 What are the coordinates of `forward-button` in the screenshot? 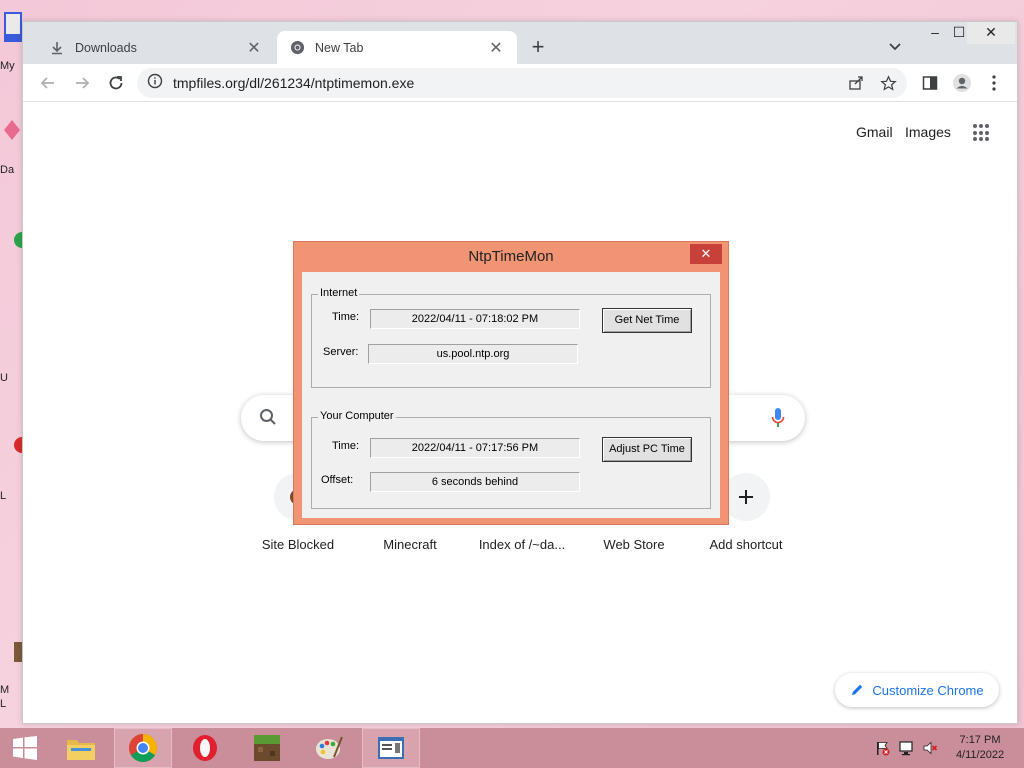 It's located at (82, 83).